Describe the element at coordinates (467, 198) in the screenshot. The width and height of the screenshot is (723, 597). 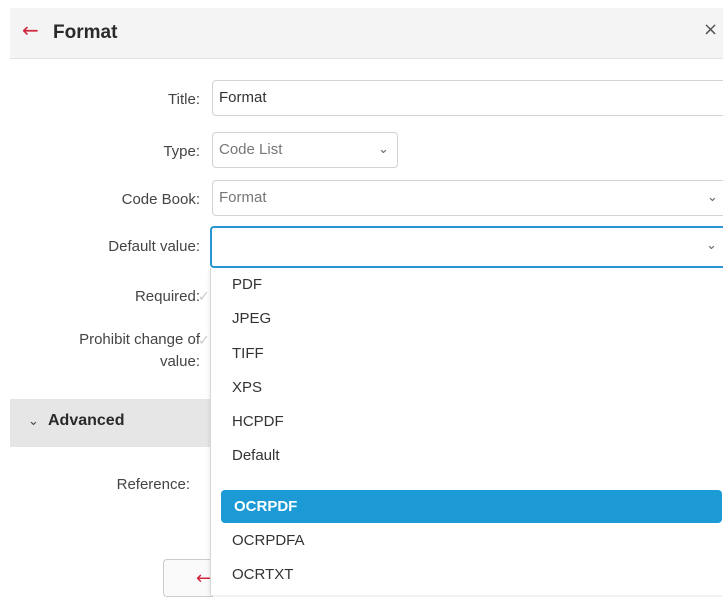
I see `codebook-select: Format ⌄` at that location.